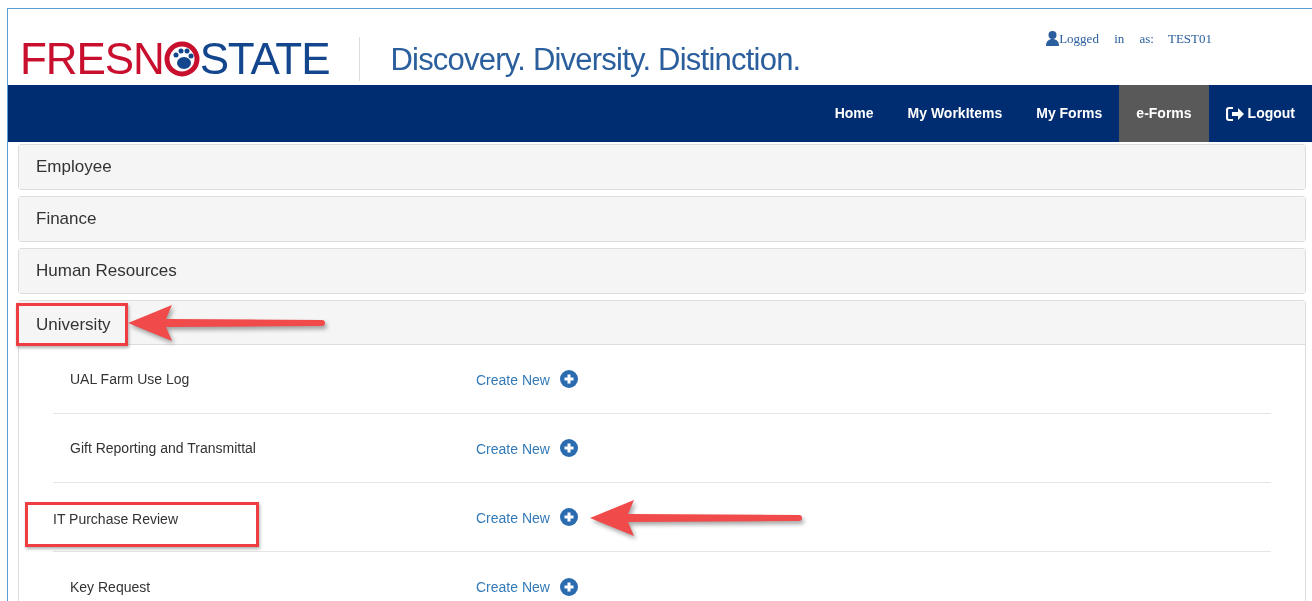 The image size is (1312, 601). What do you see at coordinates (1053, 39) in the screenshot?
I see `user-icon` at bounding box center [1053, 39].